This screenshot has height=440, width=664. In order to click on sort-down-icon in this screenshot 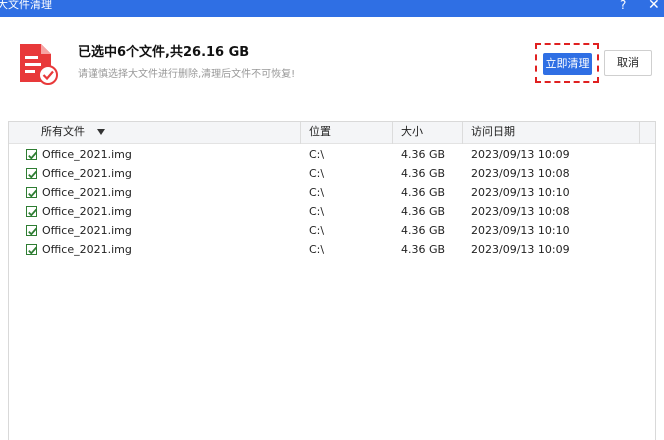, I will do `click(101, 132)`.